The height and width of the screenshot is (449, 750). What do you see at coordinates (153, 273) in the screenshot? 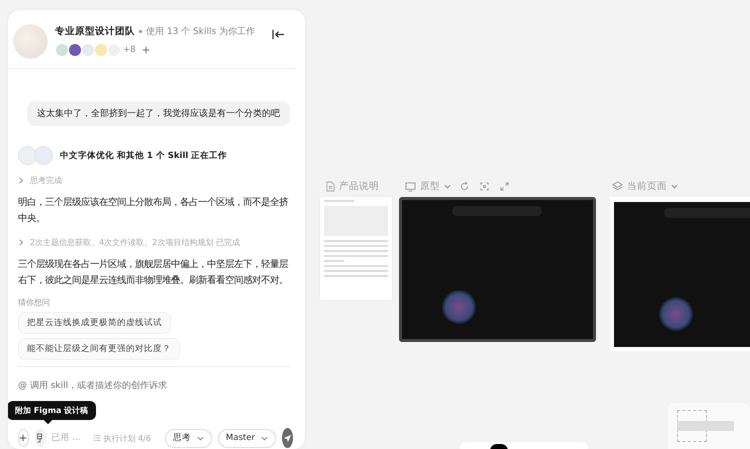
I see `assistant-message: 三个层级现在各占一片区域，旗舰层居中偏上，中坚层左下，轻量层右下，彼此之间是星云连线而非物理堆叠。刷新看看空间感对不对。` at bounding box center [153, 273].